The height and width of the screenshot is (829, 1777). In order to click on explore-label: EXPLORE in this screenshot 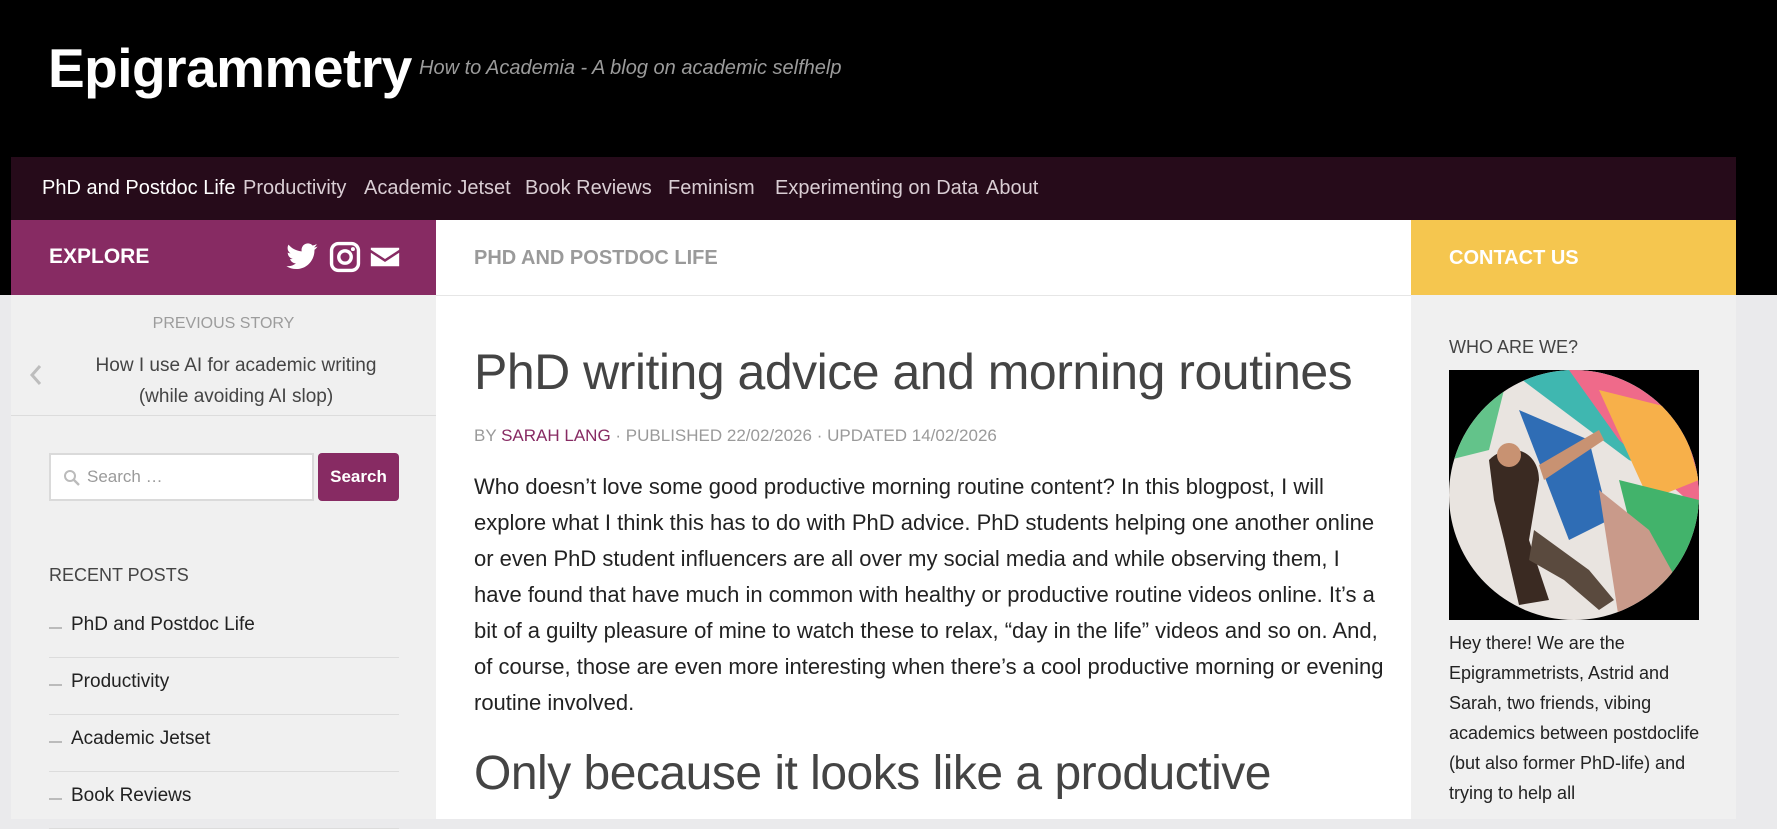, I will do `click(99, 256)`.